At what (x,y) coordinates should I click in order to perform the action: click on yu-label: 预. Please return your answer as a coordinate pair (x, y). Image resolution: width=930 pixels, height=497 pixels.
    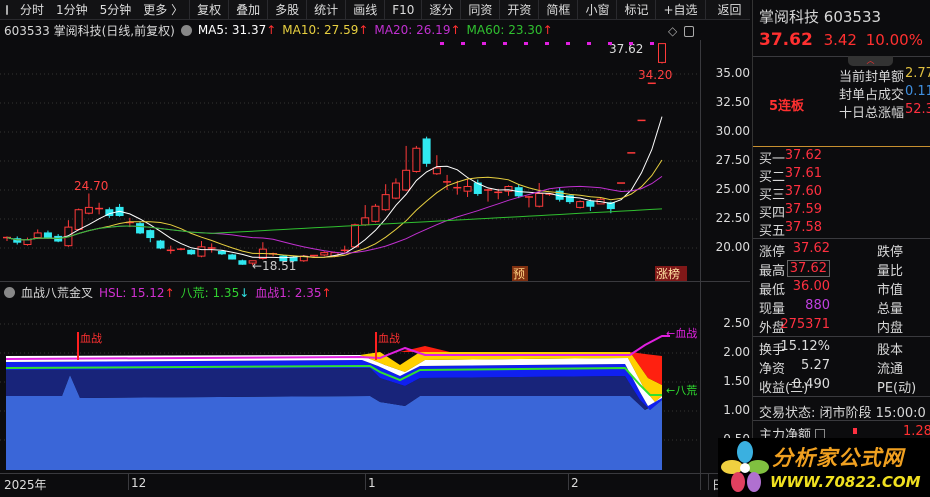
    Looking at the image, I should click on (519, 274).